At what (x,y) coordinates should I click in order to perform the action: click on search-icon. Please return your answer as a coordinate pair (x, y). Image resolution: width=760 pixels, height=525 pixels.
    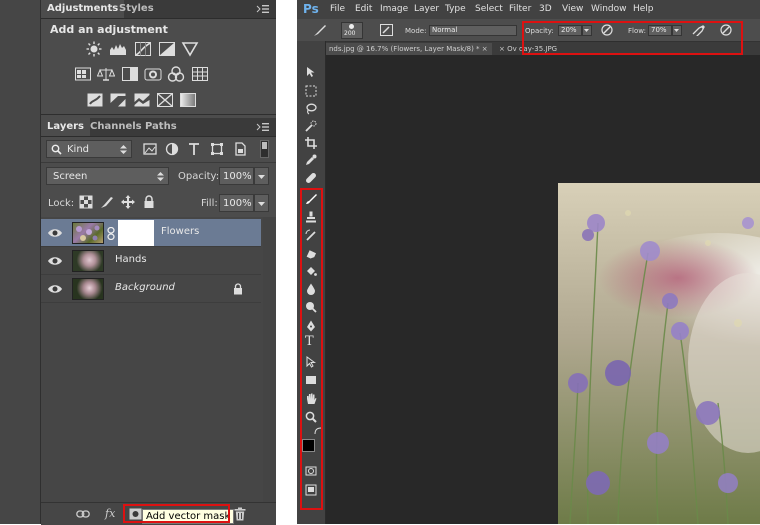
    Looking at the image, I should click on (56, 149).